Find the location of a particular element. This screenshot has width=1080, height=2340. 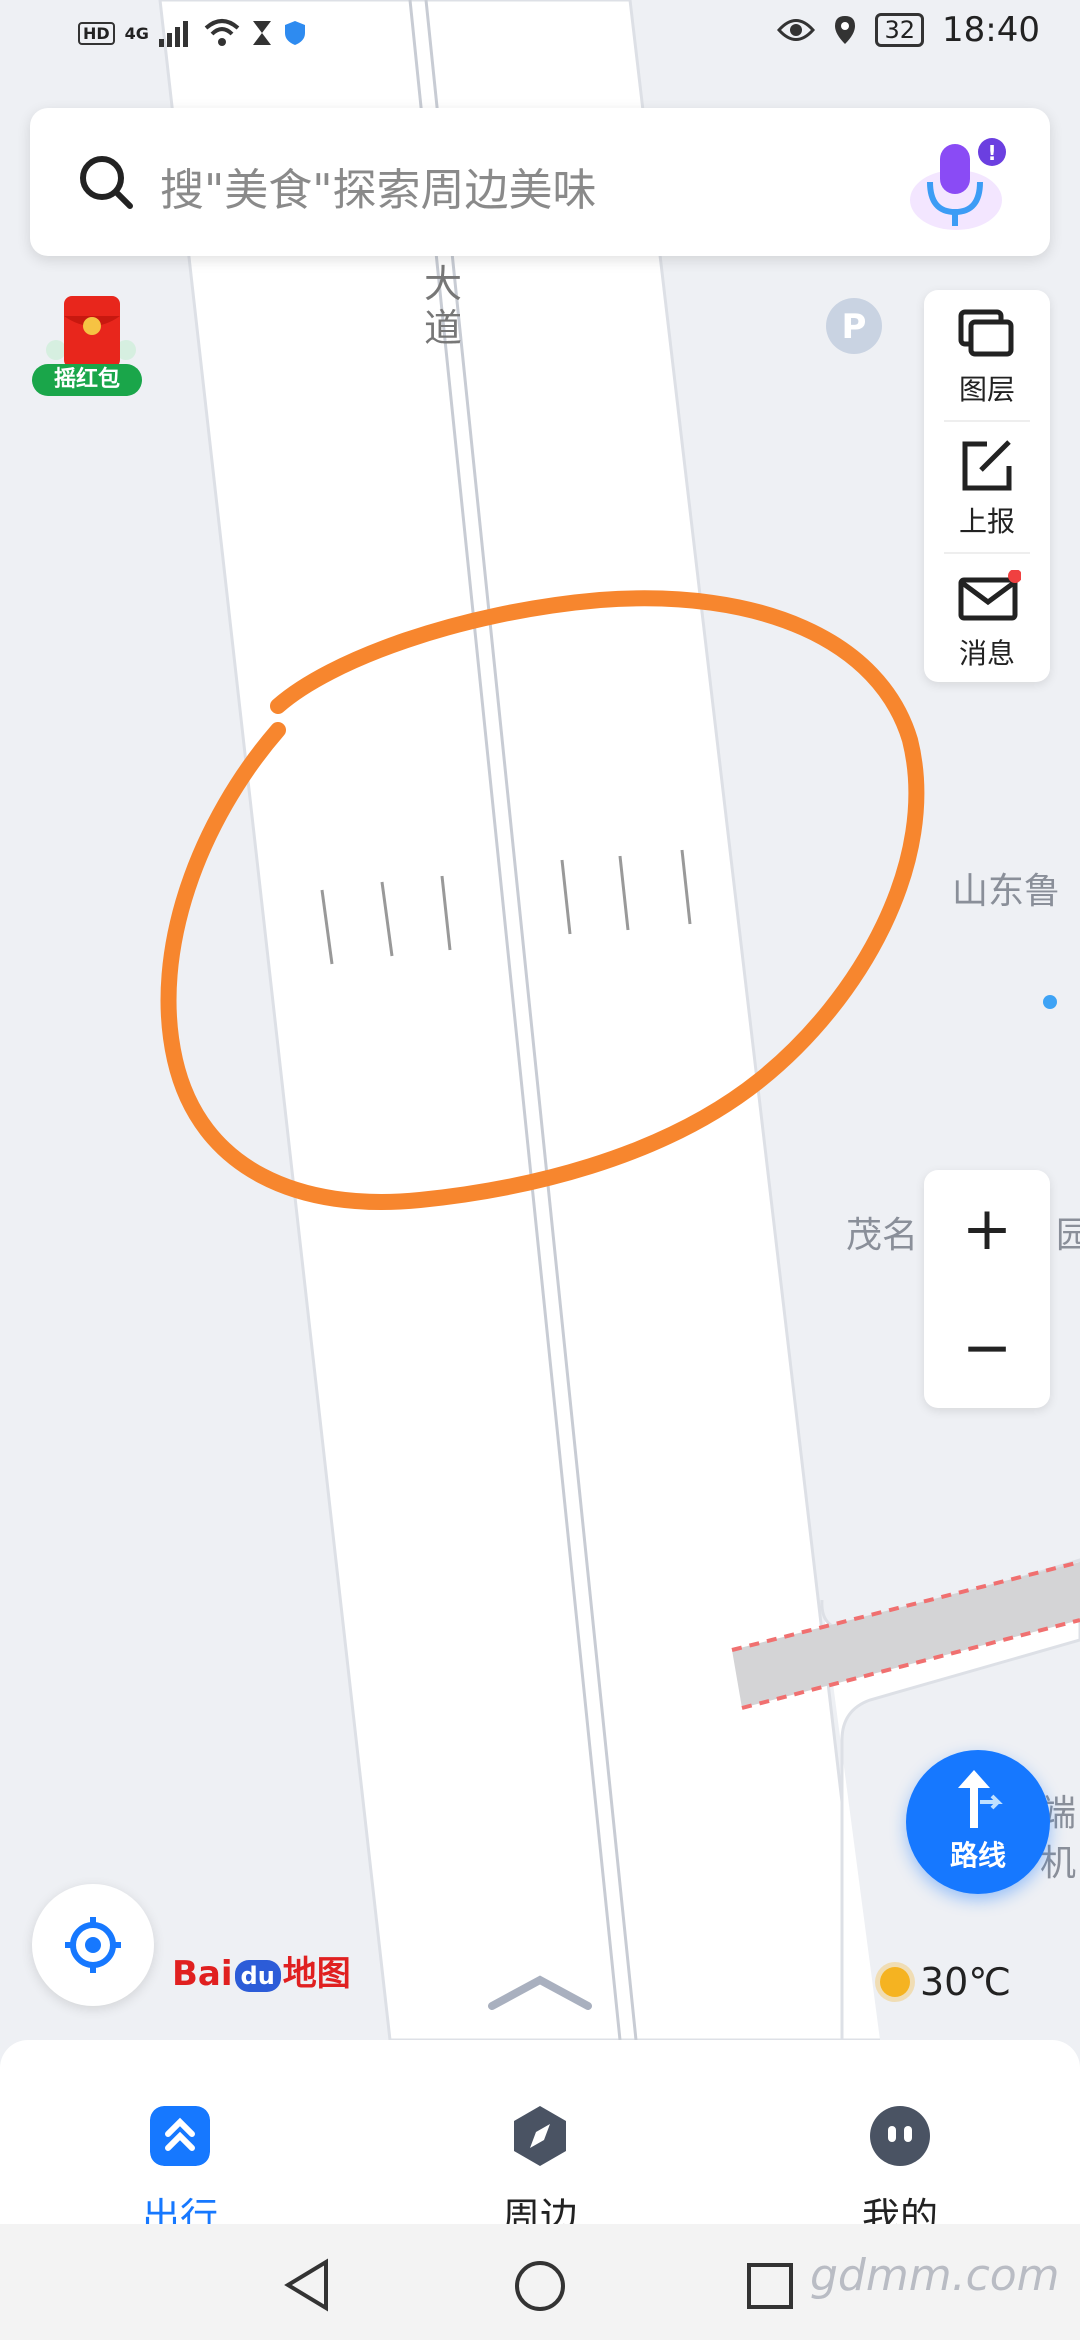

road-label: 大道 is located at coordinates (443, 306).